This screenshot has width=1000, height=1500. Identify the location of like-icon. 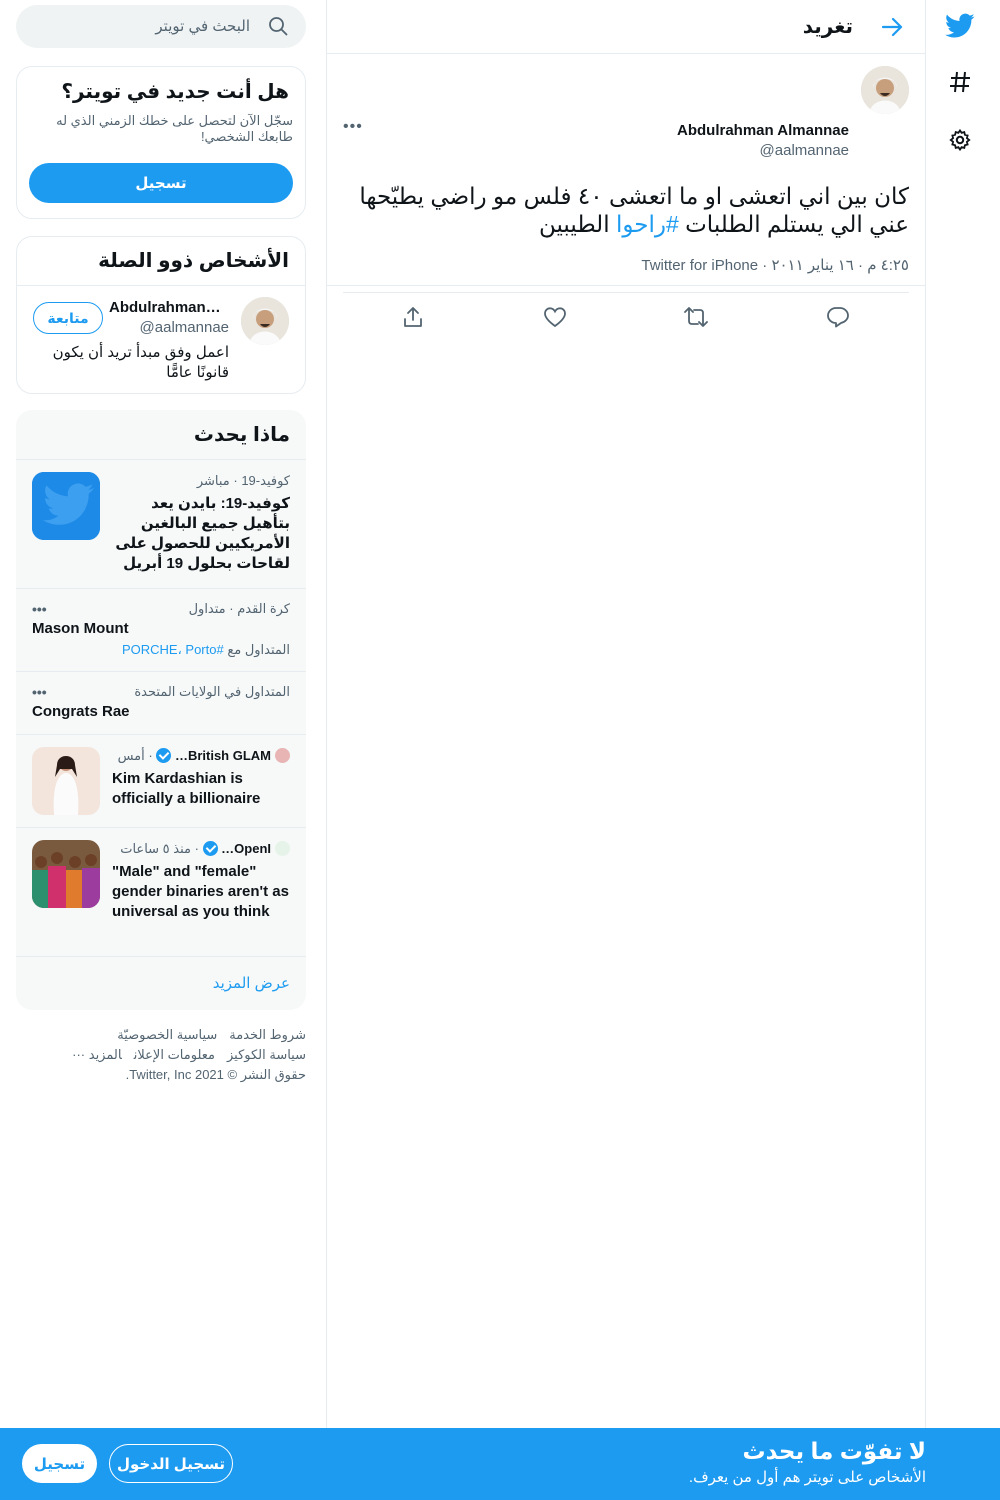
(555, 317).